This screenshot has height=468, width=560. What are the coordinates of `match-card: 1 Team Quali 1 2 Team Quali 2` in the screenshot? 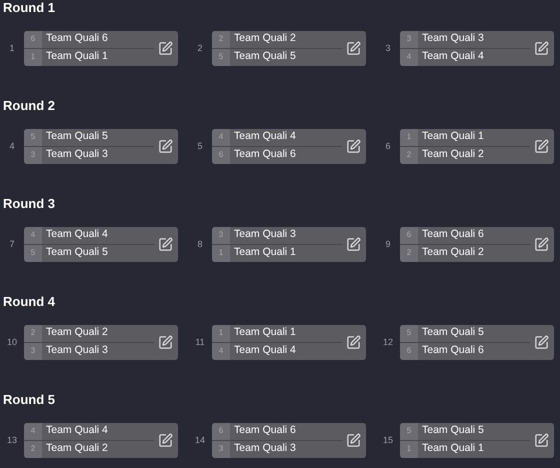 It's located at (477, 146).